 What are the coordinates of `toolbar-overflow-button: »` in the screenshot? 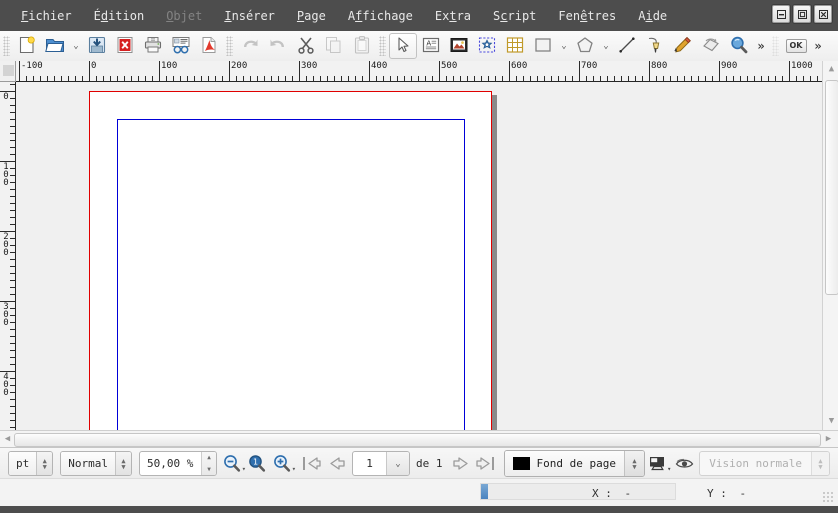 It's located at (761, 46).